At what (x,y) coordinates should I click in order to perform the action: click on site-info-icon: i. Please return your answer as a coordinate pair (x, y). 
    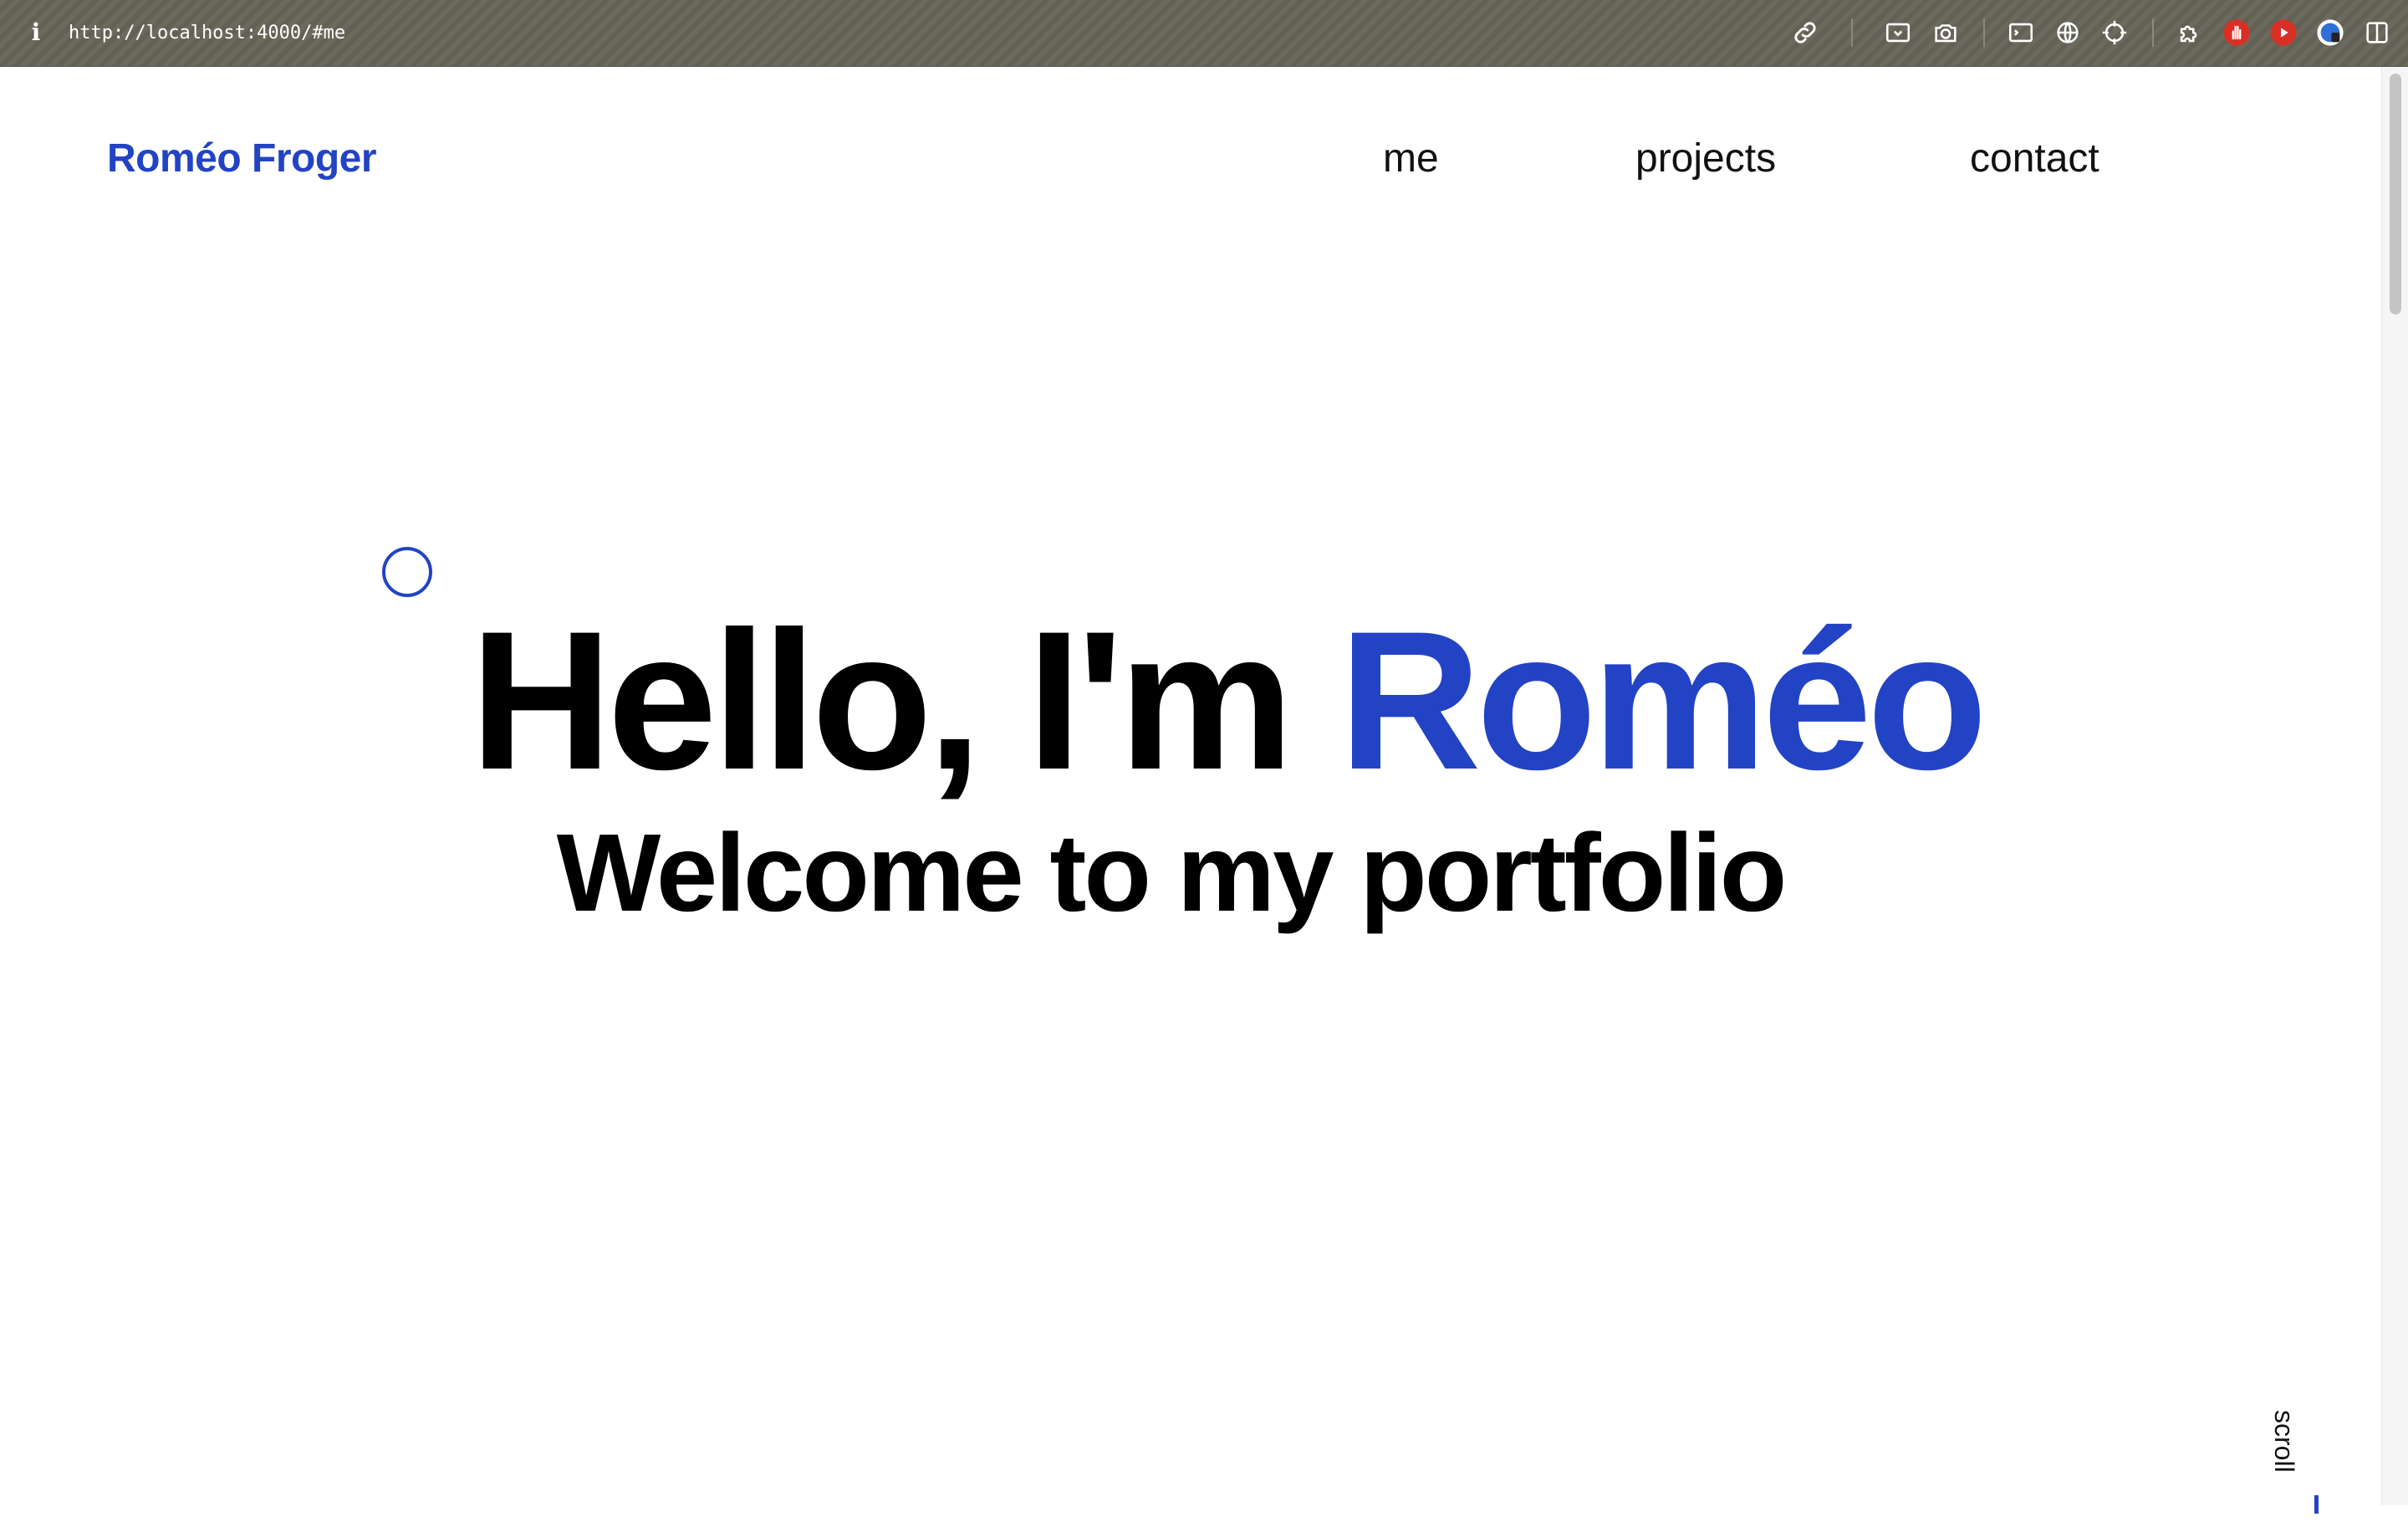
    Looking at the image, I should click on (36, 33).